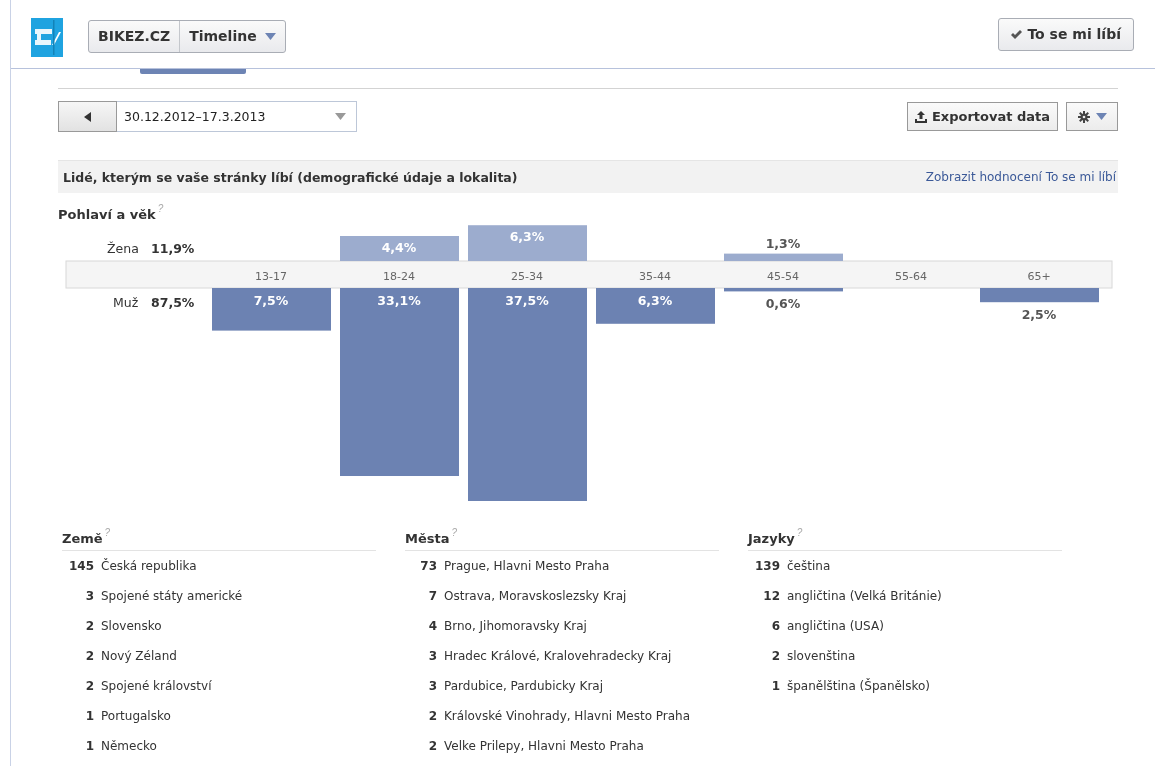 This screenshot has width=1155, height=766. Describe the element at coordinates (535, 596) in the screenshot. I see `list-item-name: Ostrava, Moravskoslezsky Kraj` at that location.